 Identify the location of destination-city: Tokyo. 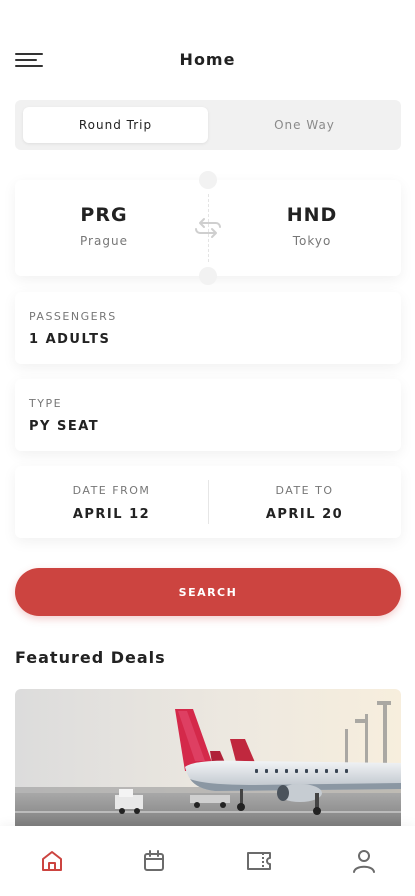
(312, 241).